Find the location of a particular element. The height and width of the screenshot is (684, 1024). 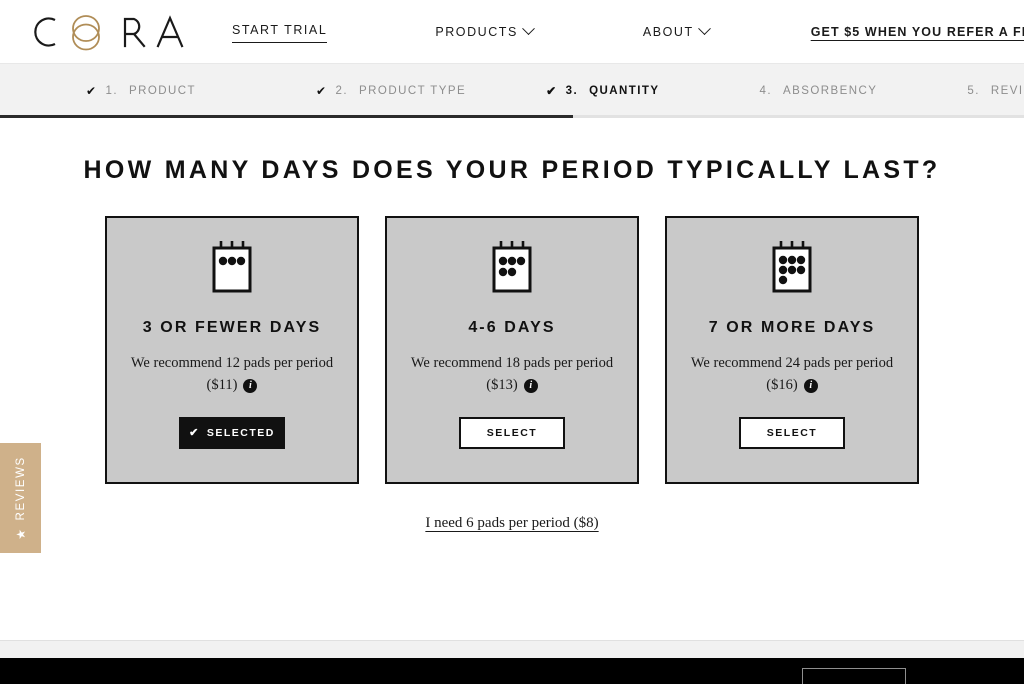

nav-item-products: PRODUCTS is located at coordinates (485, 30).